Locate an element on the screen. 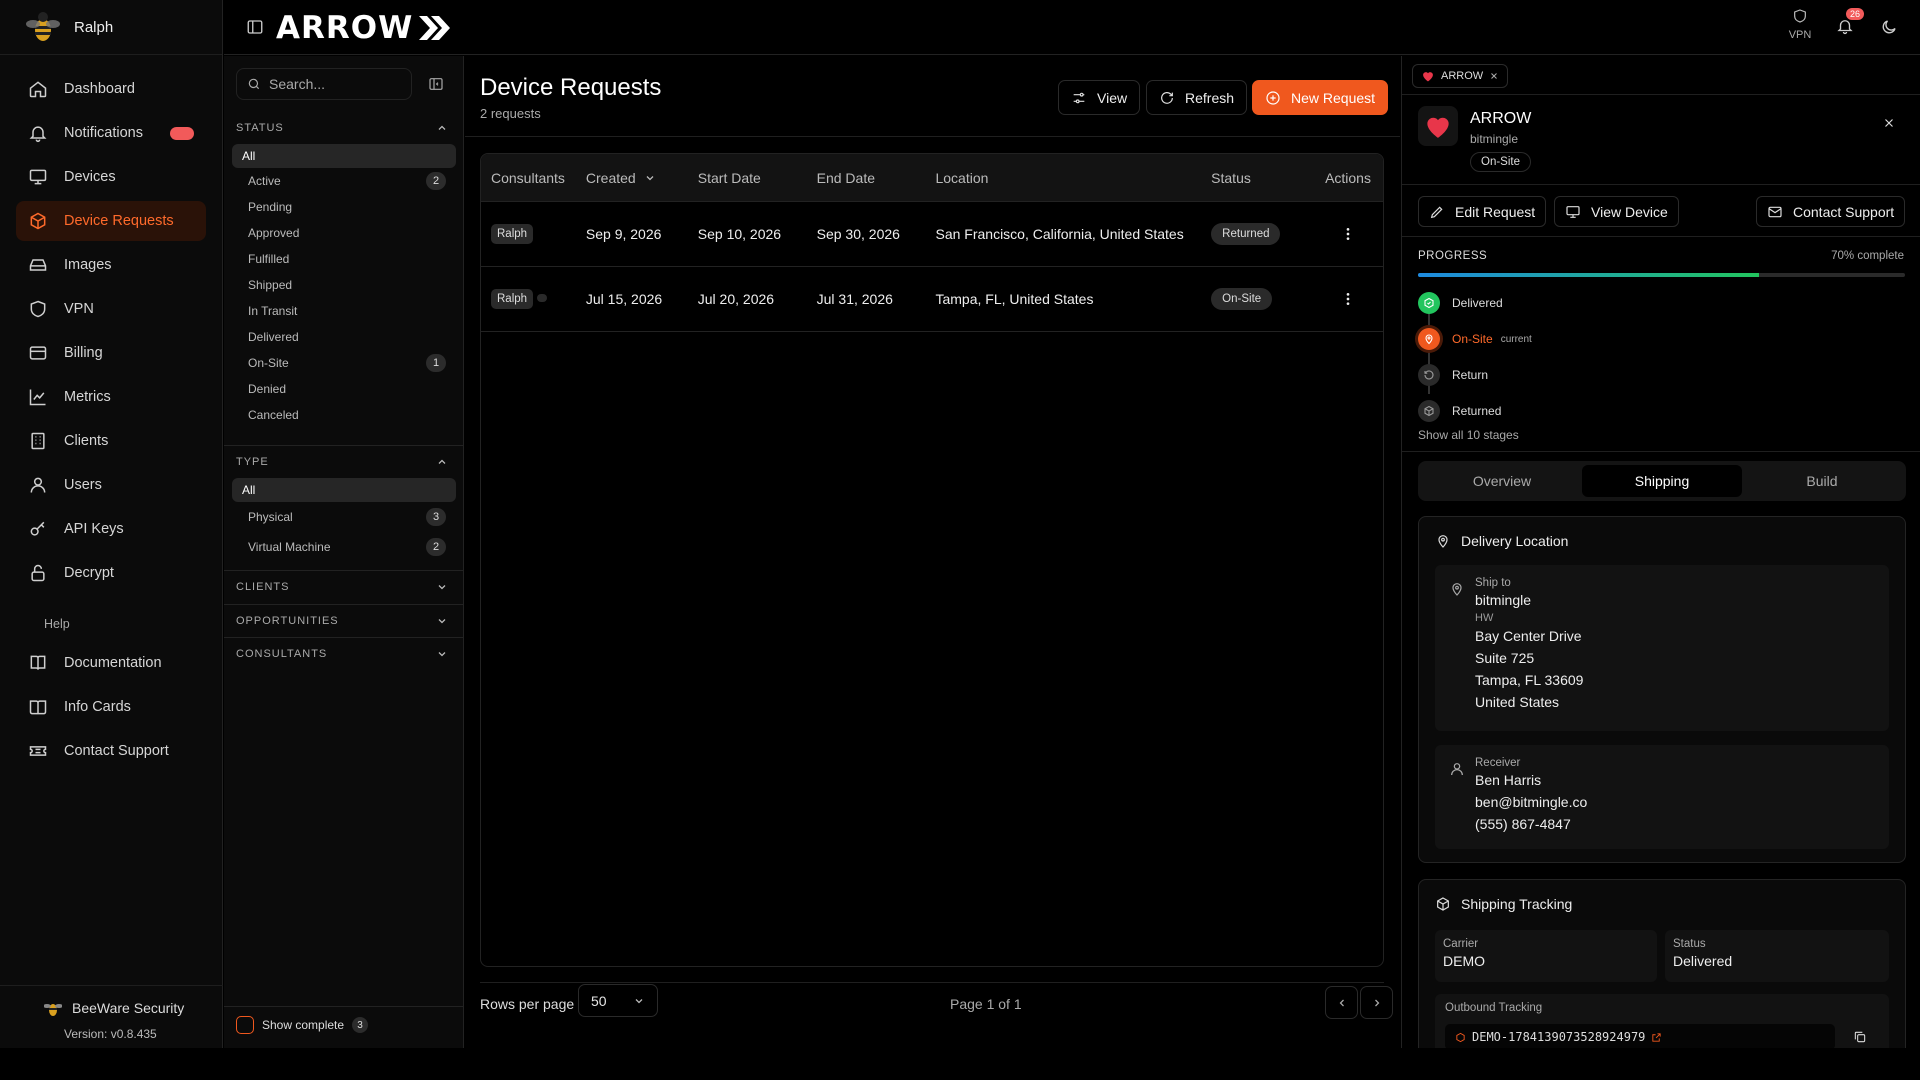  clients-filter-header: CLIENTS is located at coordinates (344, 587).